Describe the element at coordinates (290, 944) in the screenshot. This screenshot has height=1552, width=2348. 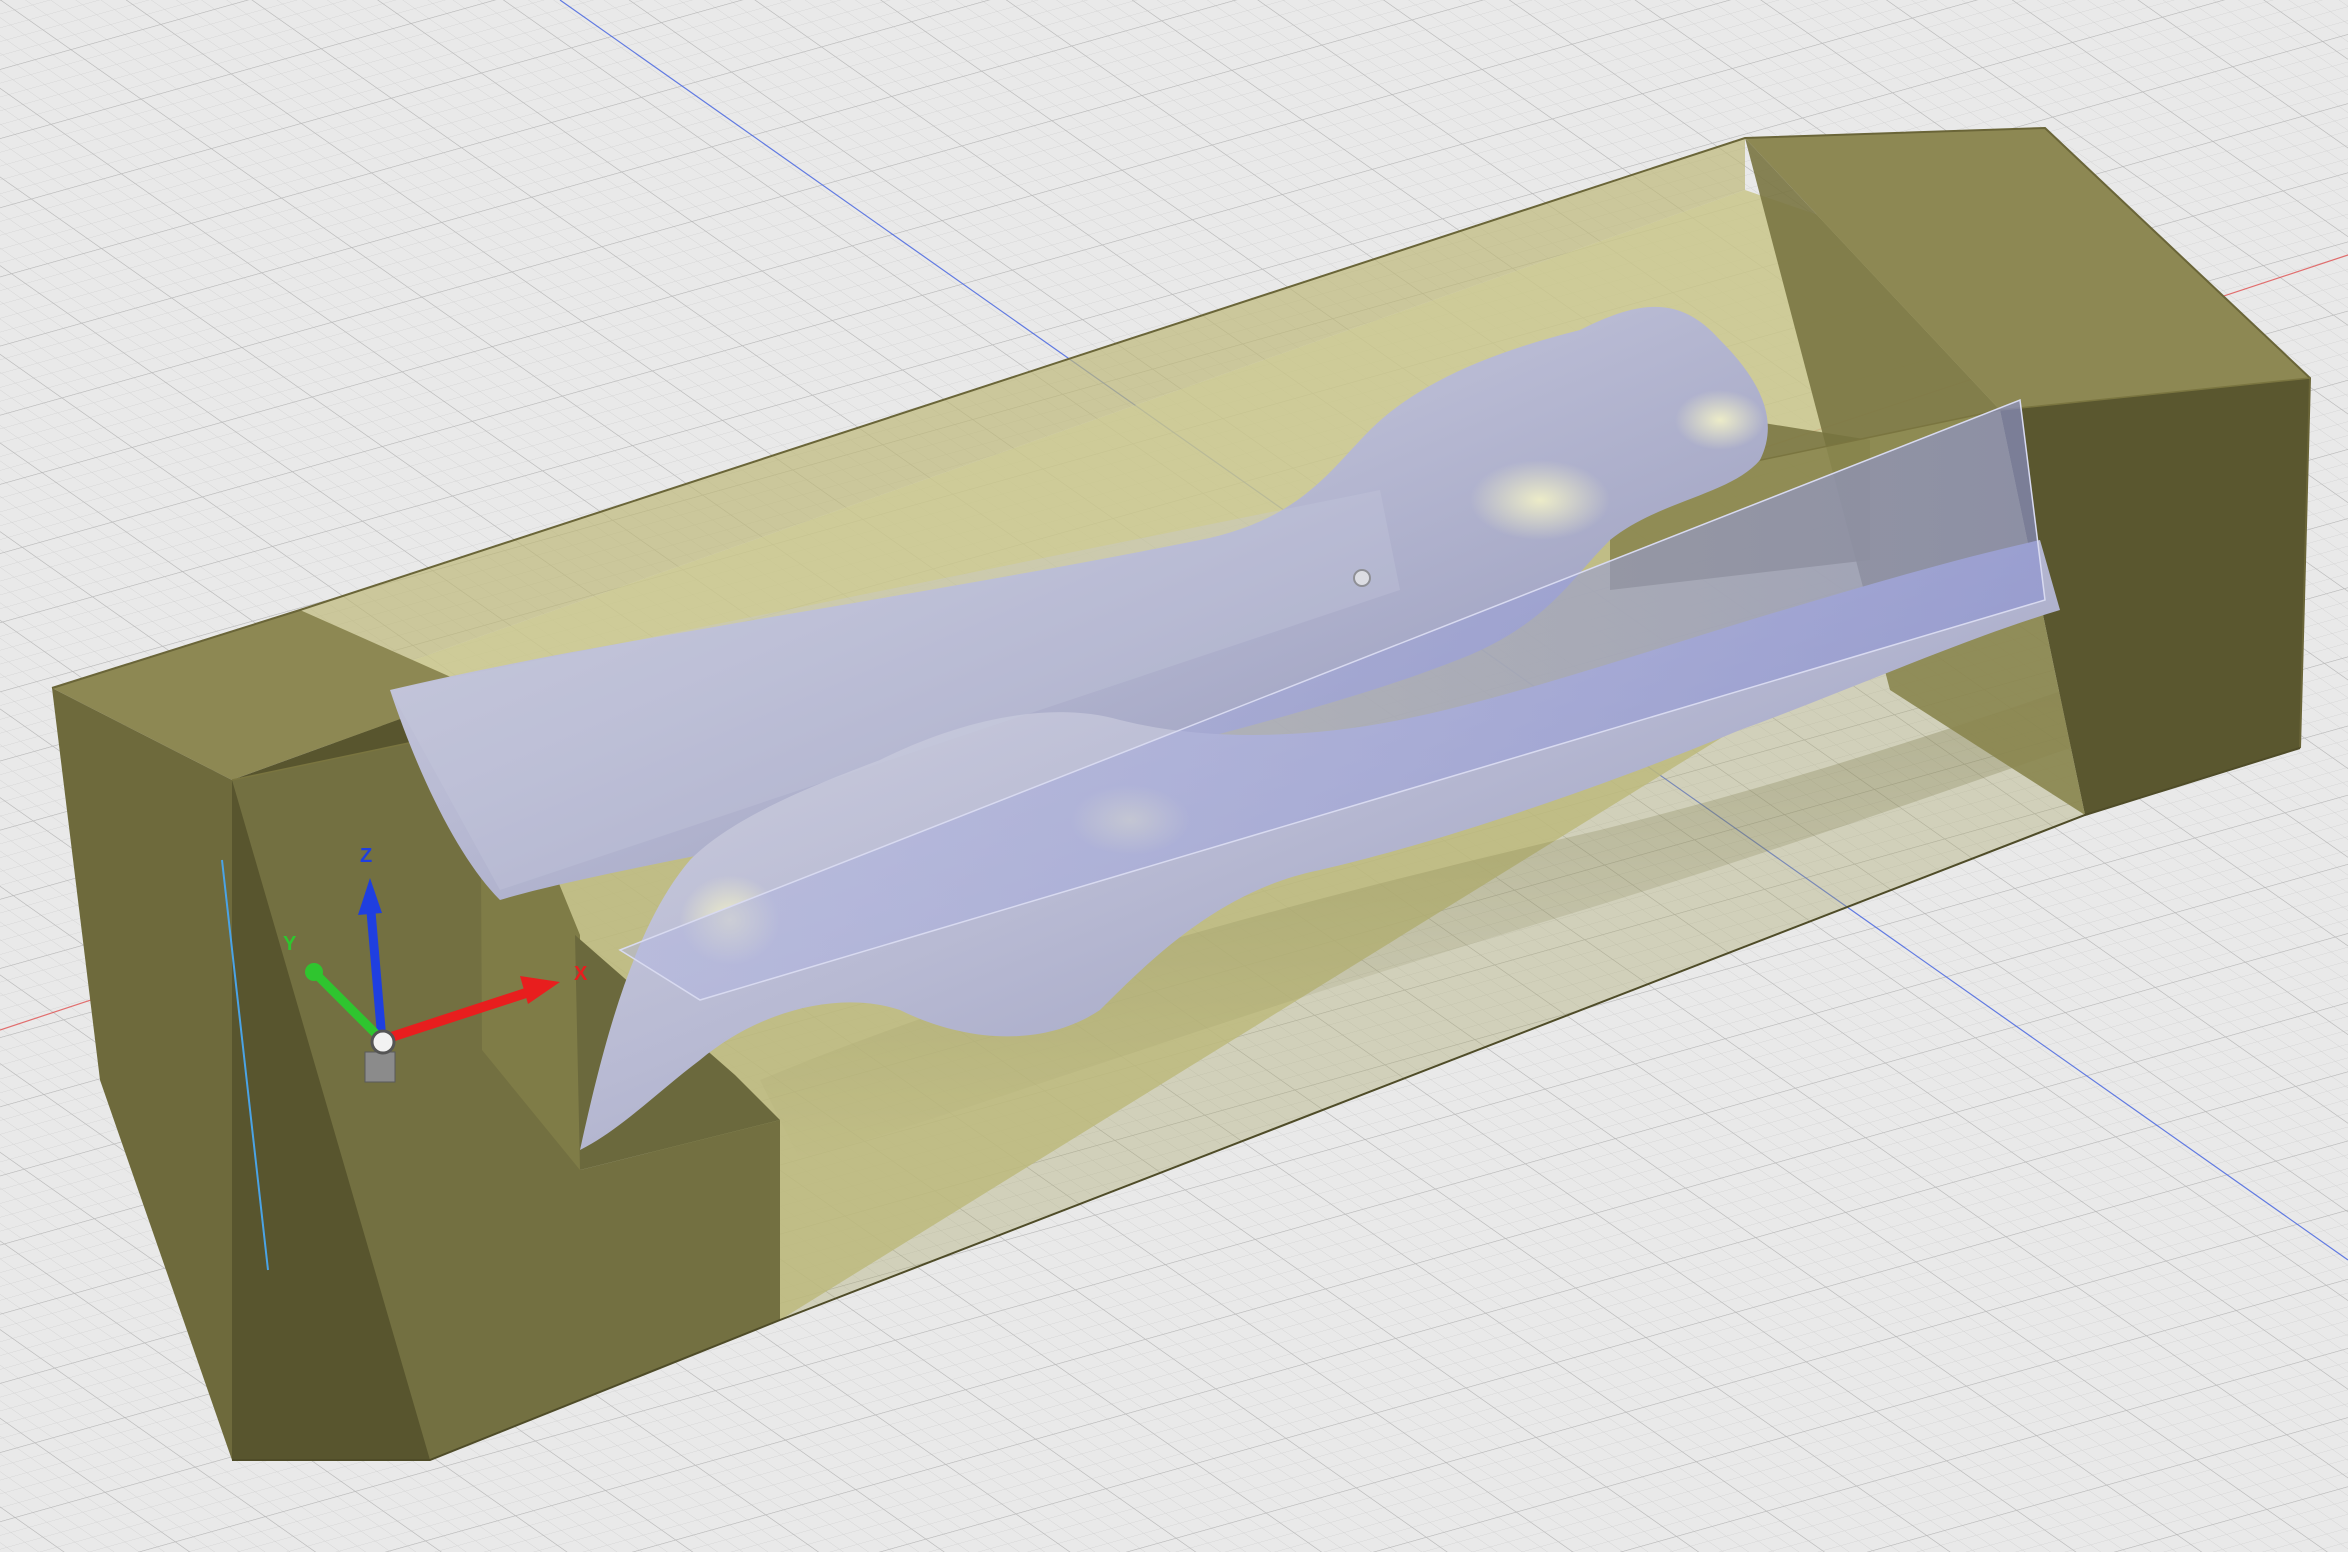
I see `triad-y-label: Y` at that location.